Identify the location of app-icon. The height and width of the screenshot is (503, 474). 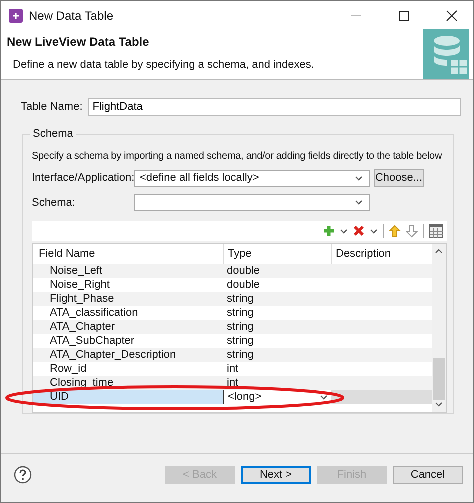
(16, 16).